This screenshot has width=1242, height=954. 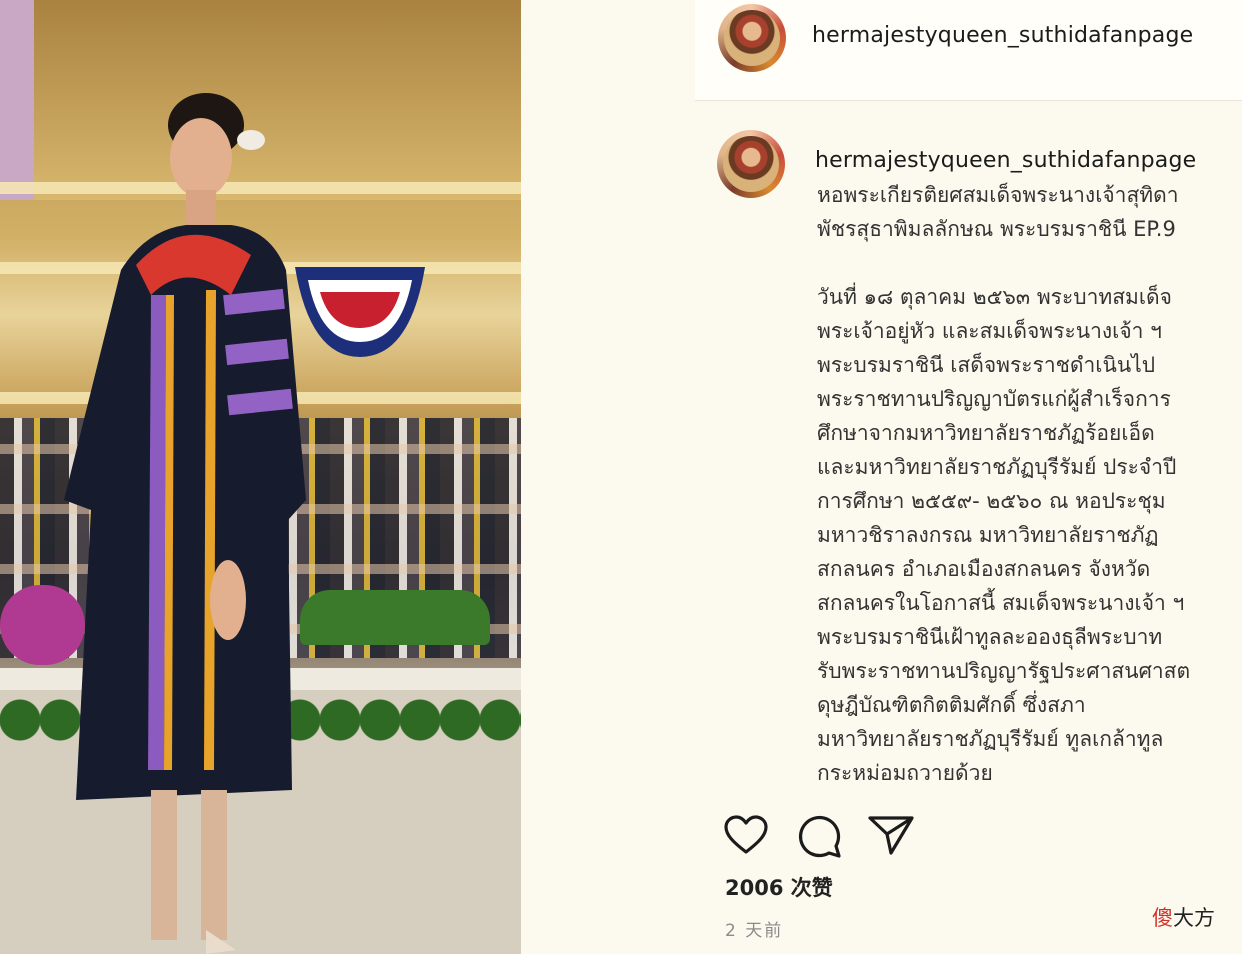 I want to click on caption-line: กระหม่อมถวายด้วย, so click(x=905, y=773).